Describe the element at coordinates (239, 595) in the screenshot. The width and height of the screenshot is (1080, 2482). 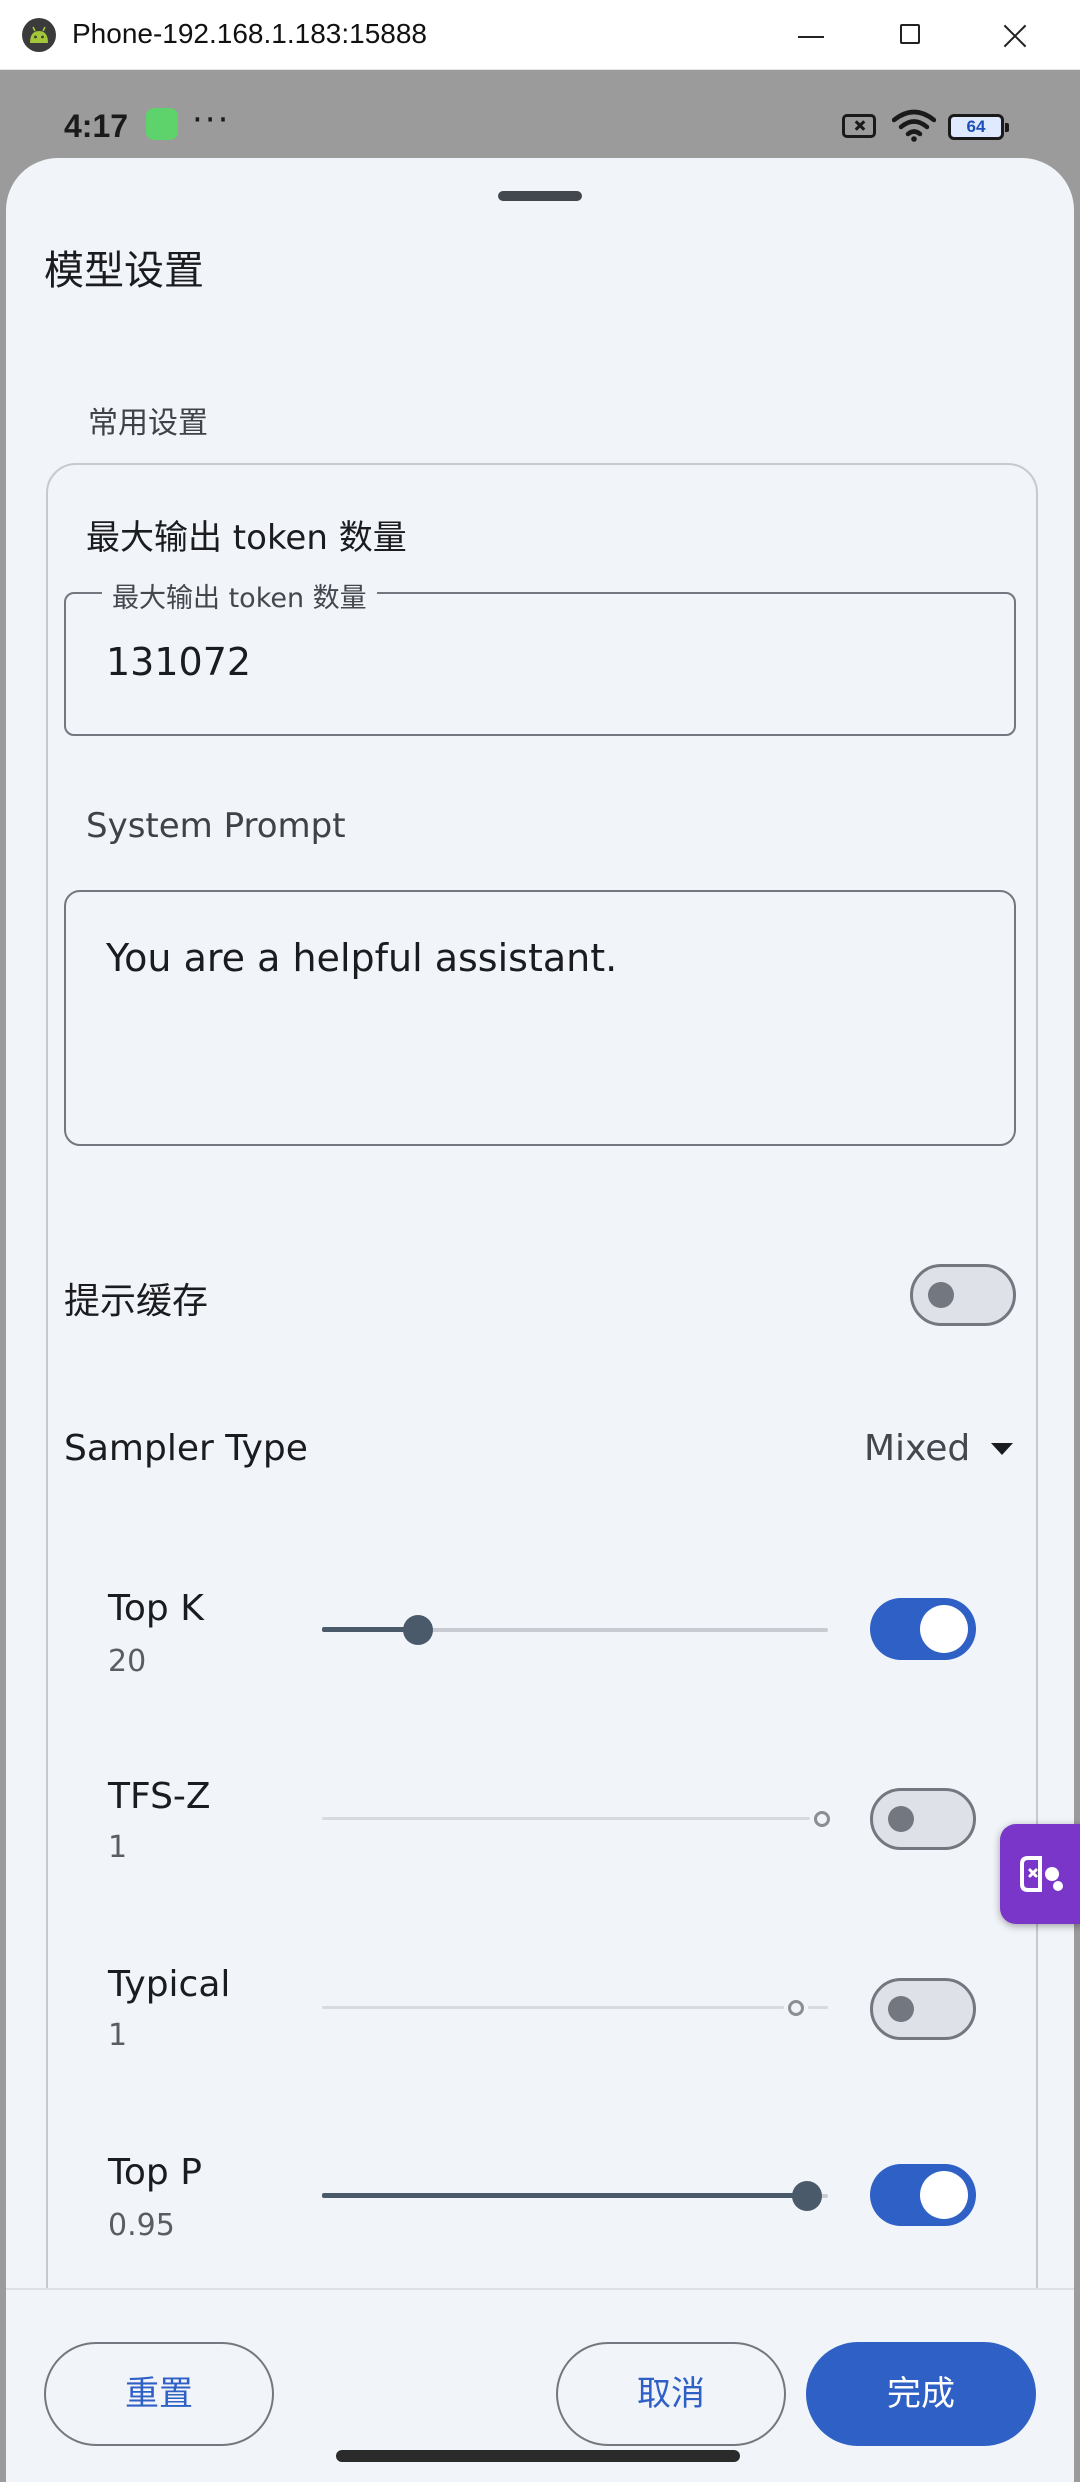
I see `max-tokens-field-label: 最大输出 token 数量` at that location.